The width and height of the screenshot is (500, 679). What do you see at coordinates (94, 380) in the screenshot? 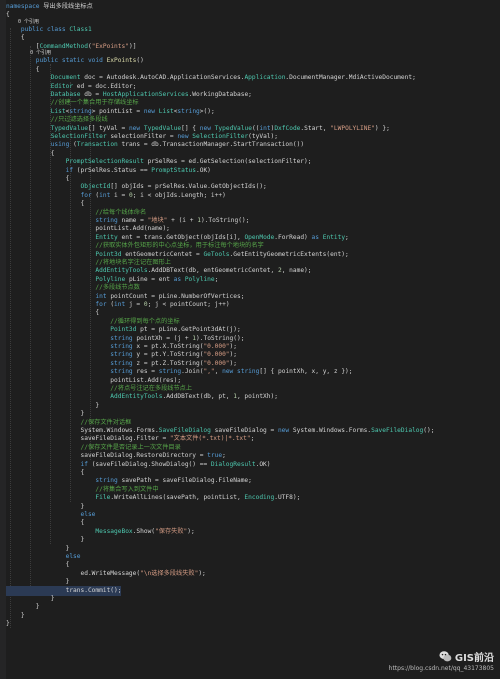
I see `code-token: pointList.Add(res);` at bounding box center [94, 380].